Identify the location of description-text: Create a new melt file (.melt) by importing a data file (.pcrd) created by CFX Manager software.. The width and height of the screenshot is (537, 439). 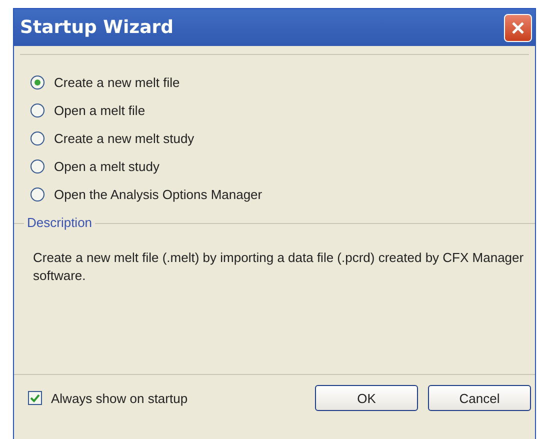
(278, 267).